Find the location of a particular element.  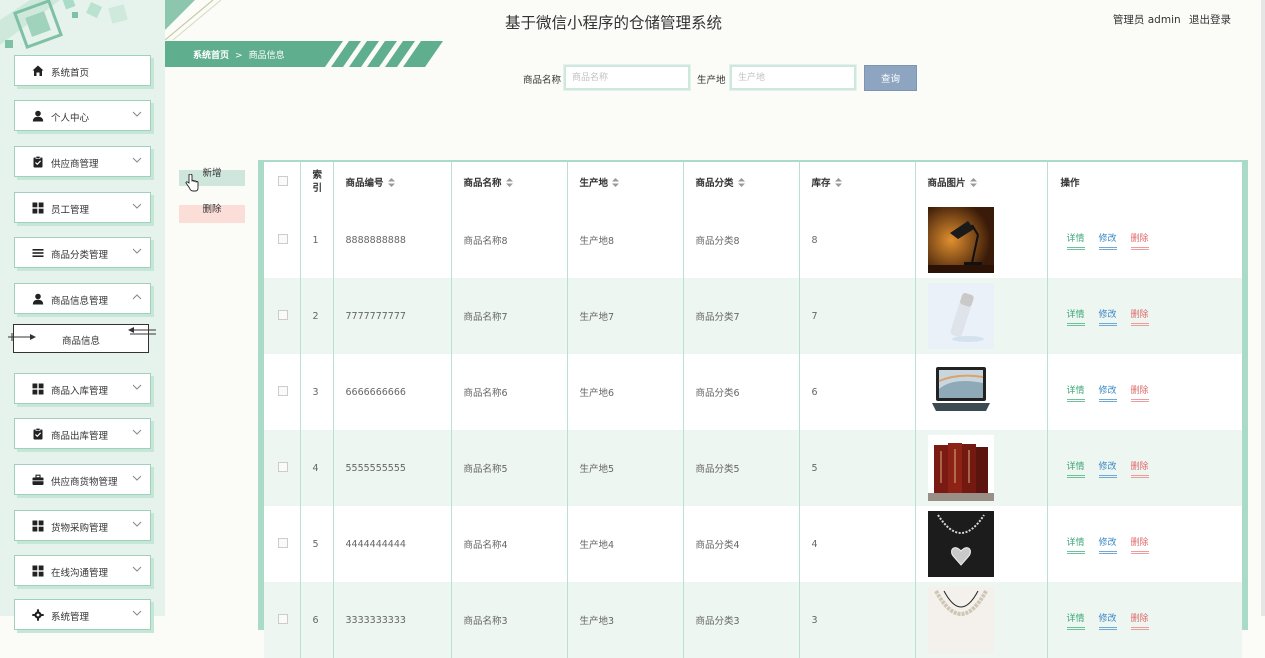

header-name: 商品名称 is located at coordinates (509, 182).